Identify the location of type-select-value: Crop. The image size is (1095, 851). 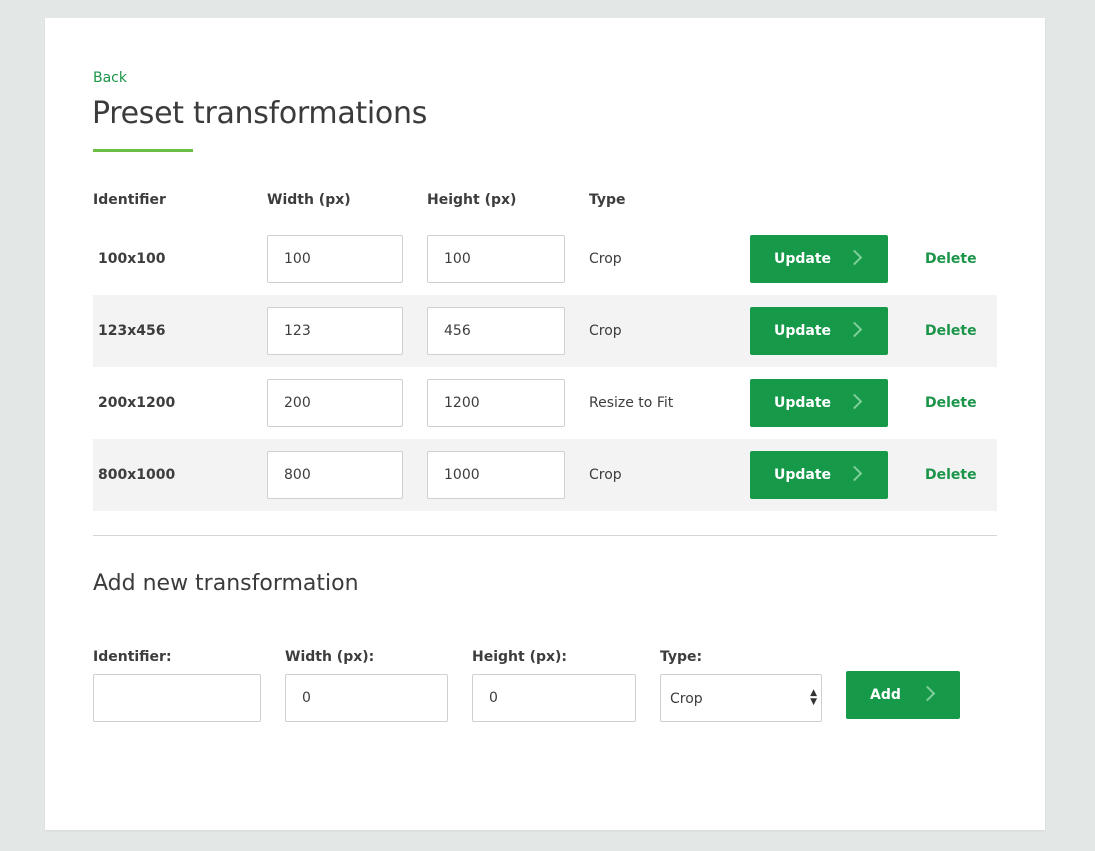
(686, 699).